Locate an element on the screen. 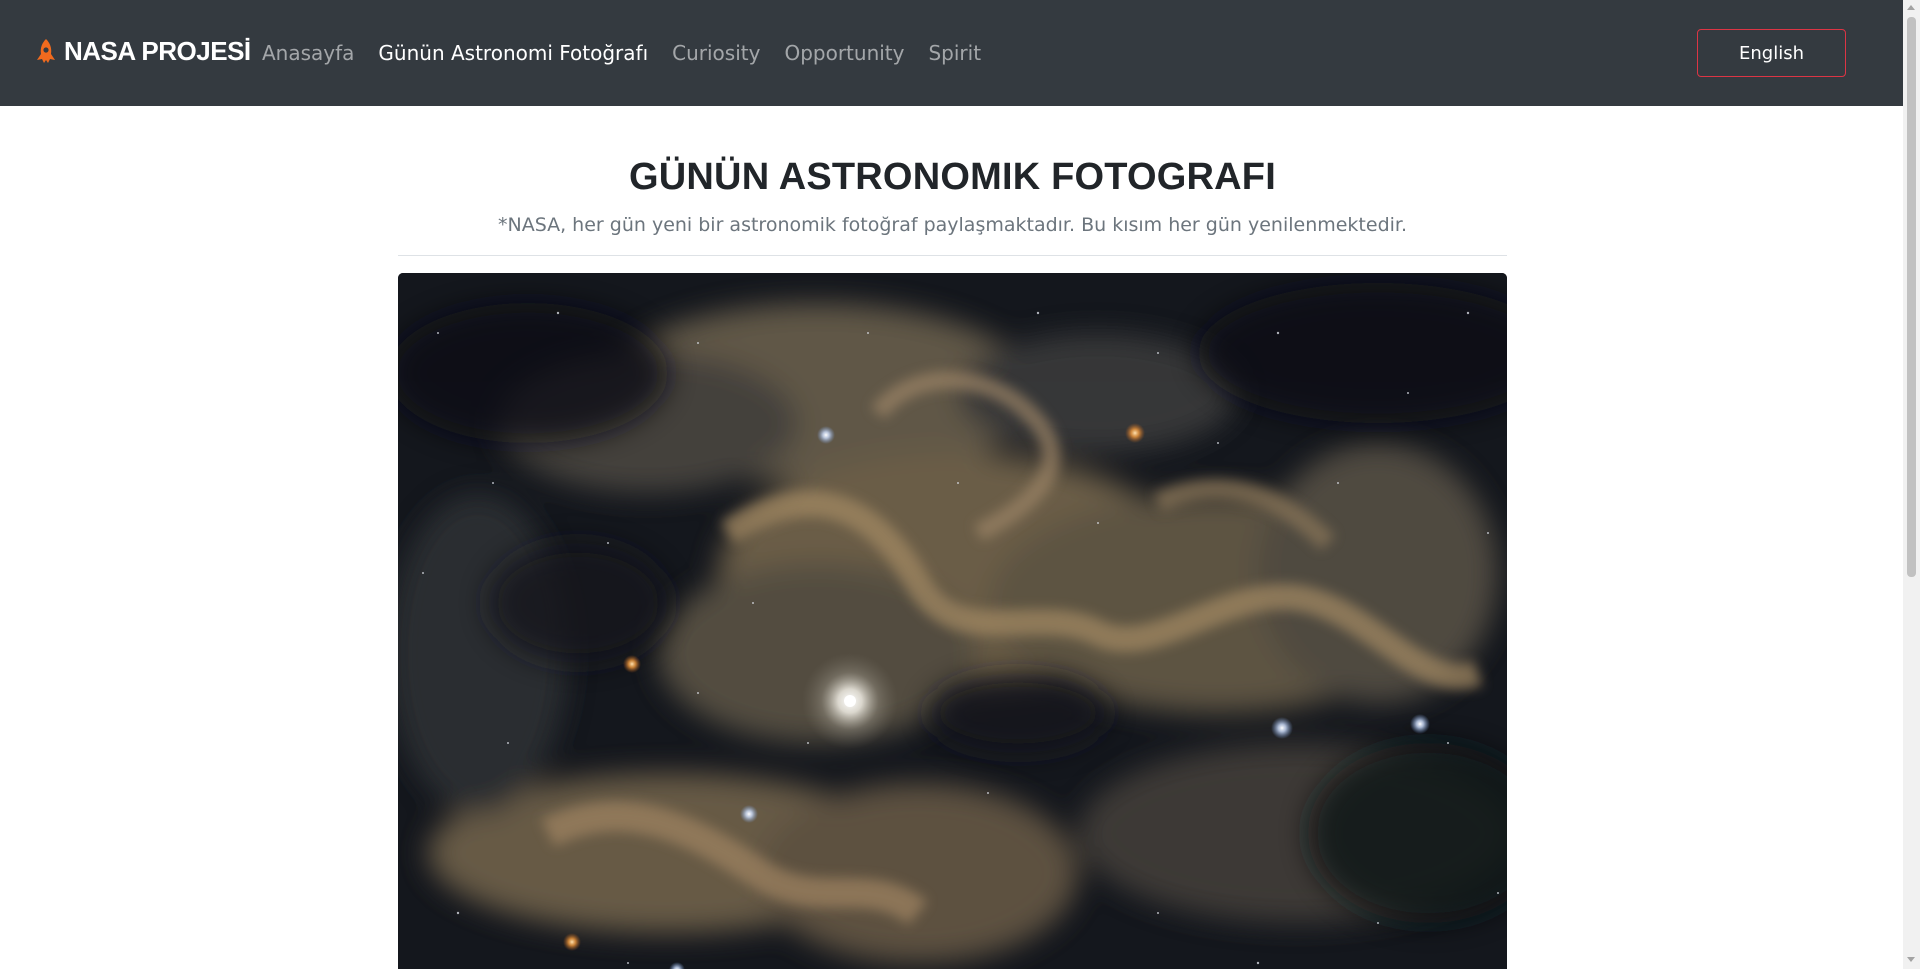 This screenshot has width=1920, height=969. page-scrollbar is located at coordinates (1911, 484).